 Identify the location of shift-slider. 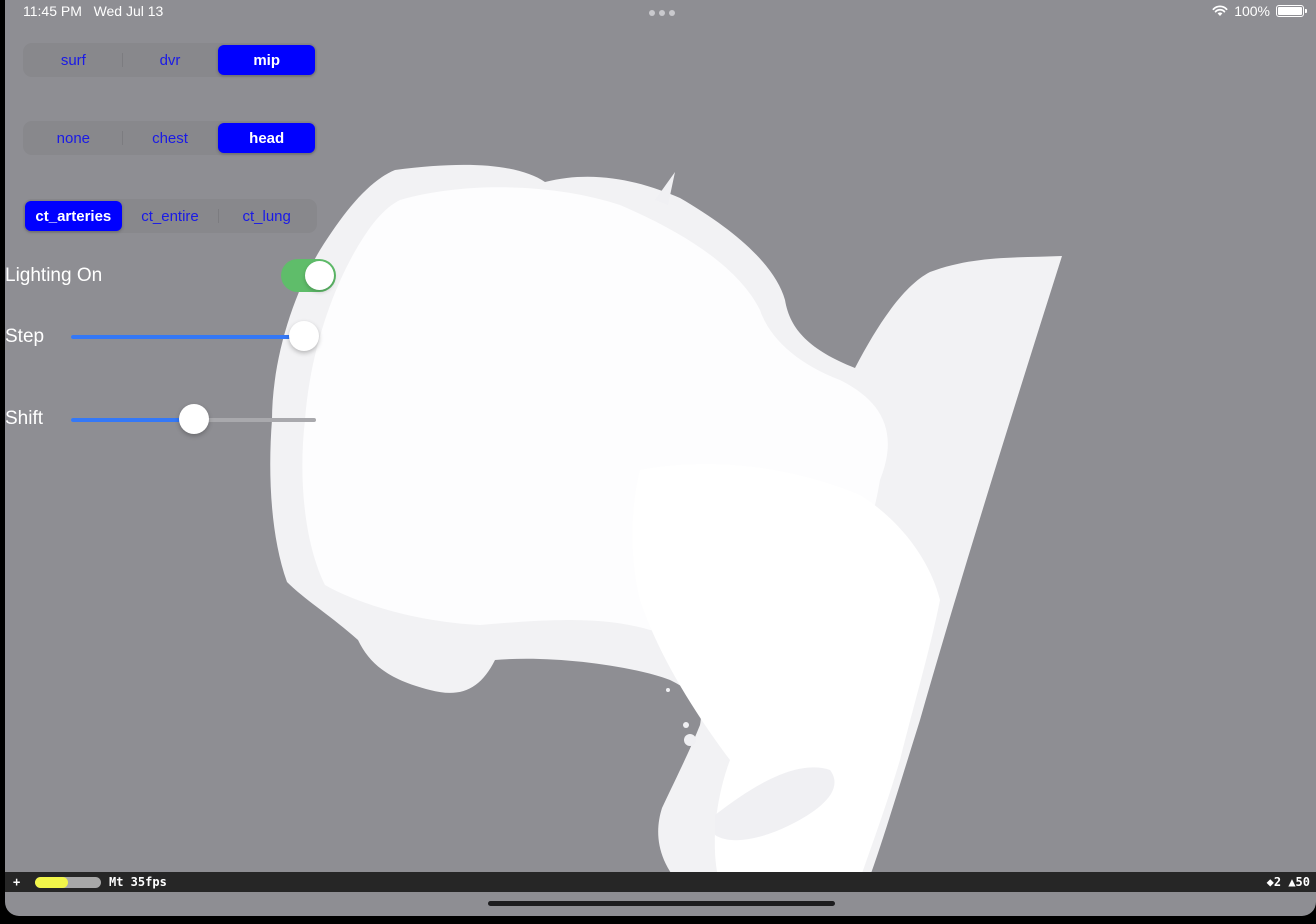
(193, 419).